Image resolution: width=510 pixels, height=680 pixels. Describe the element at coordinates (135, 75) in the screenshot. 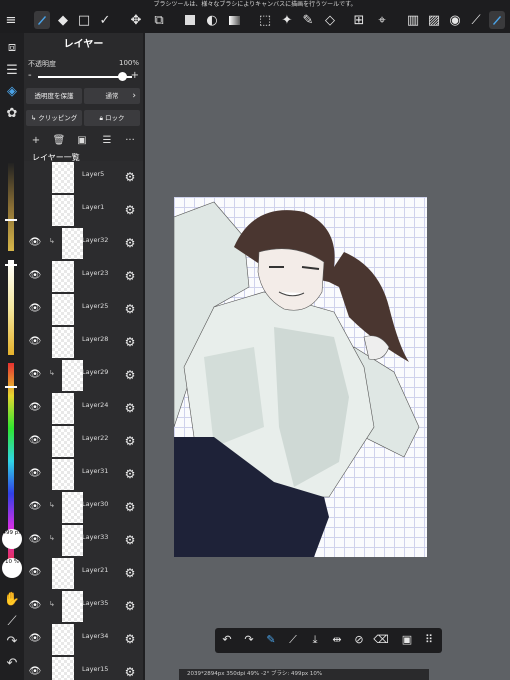

I see `opacity-increase-button: +` at that location.